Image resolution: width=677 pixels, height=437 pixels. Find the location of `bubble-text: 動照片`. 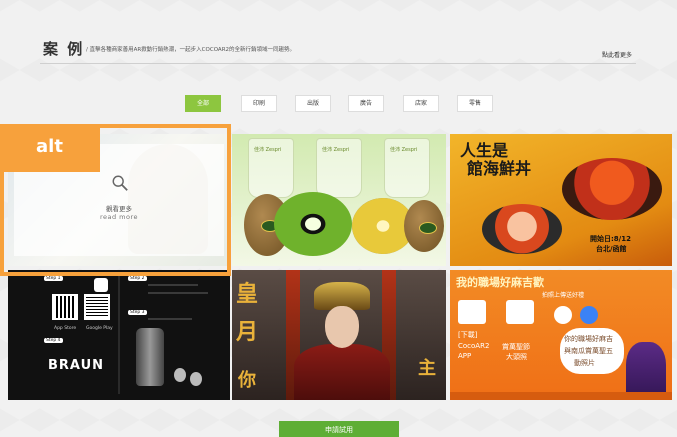

bubble-text: 動照片 is located at coordinates (584, 363).